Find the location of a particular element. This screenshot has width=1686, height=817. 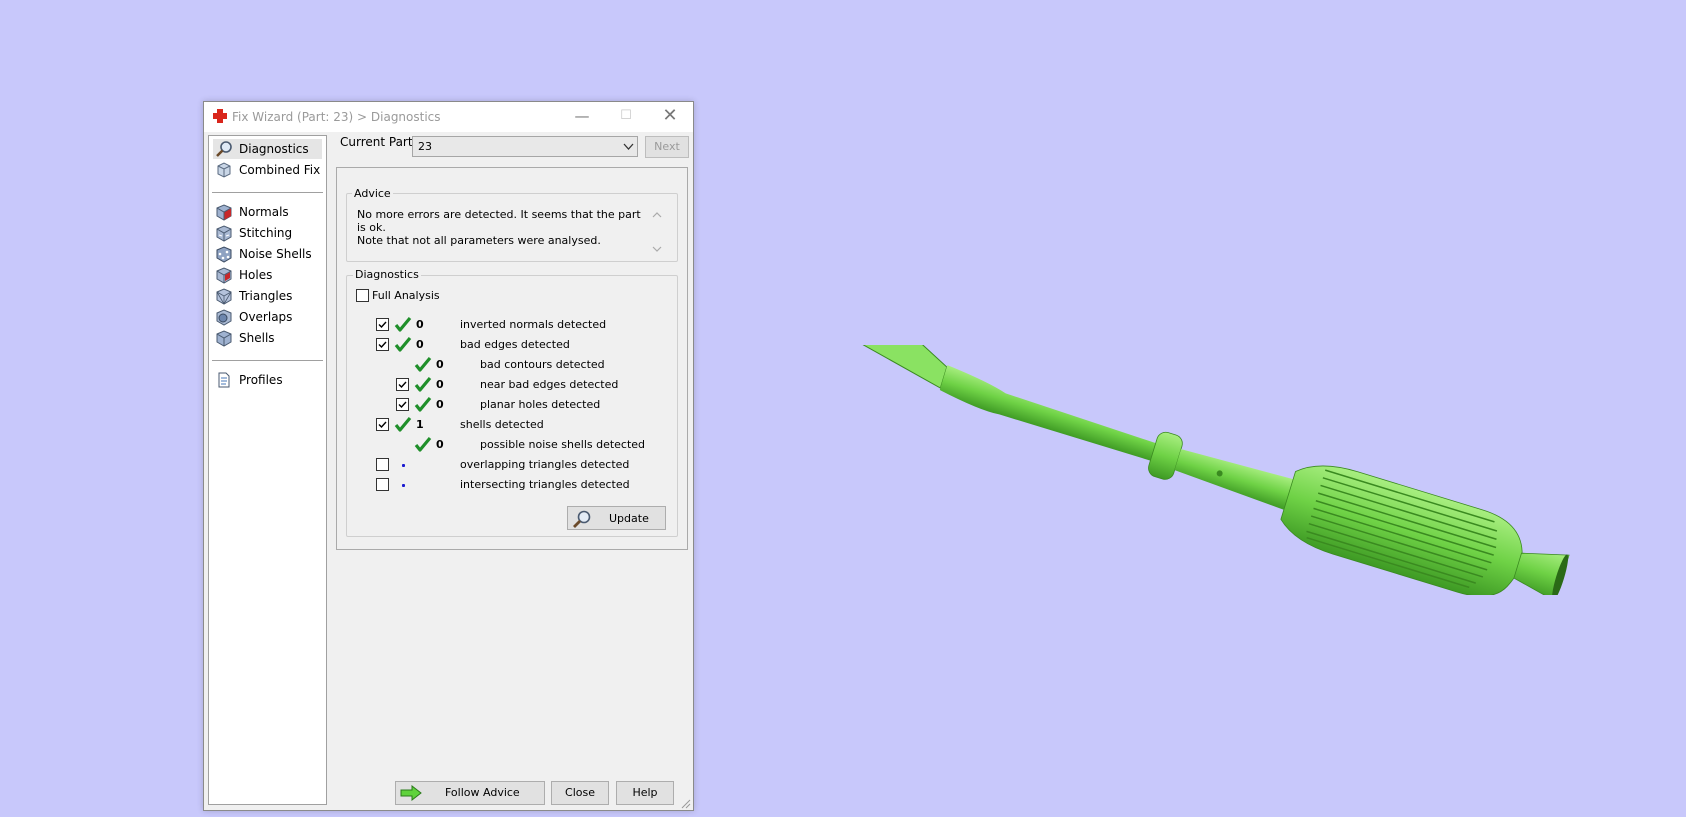

close-button: Close is located at coordinates (580, 793).